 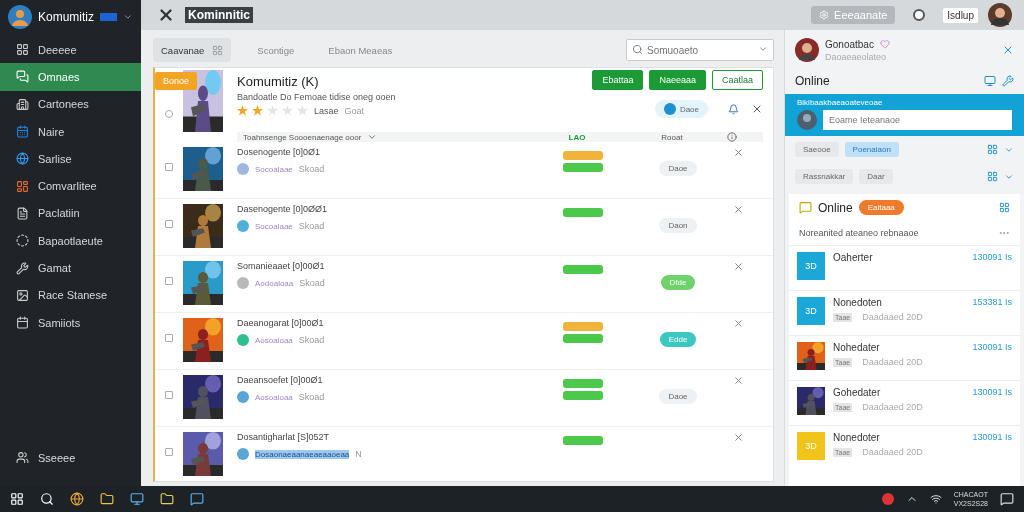 I want to click on contact-name: Nonedoten, so click(x=899, y=302).